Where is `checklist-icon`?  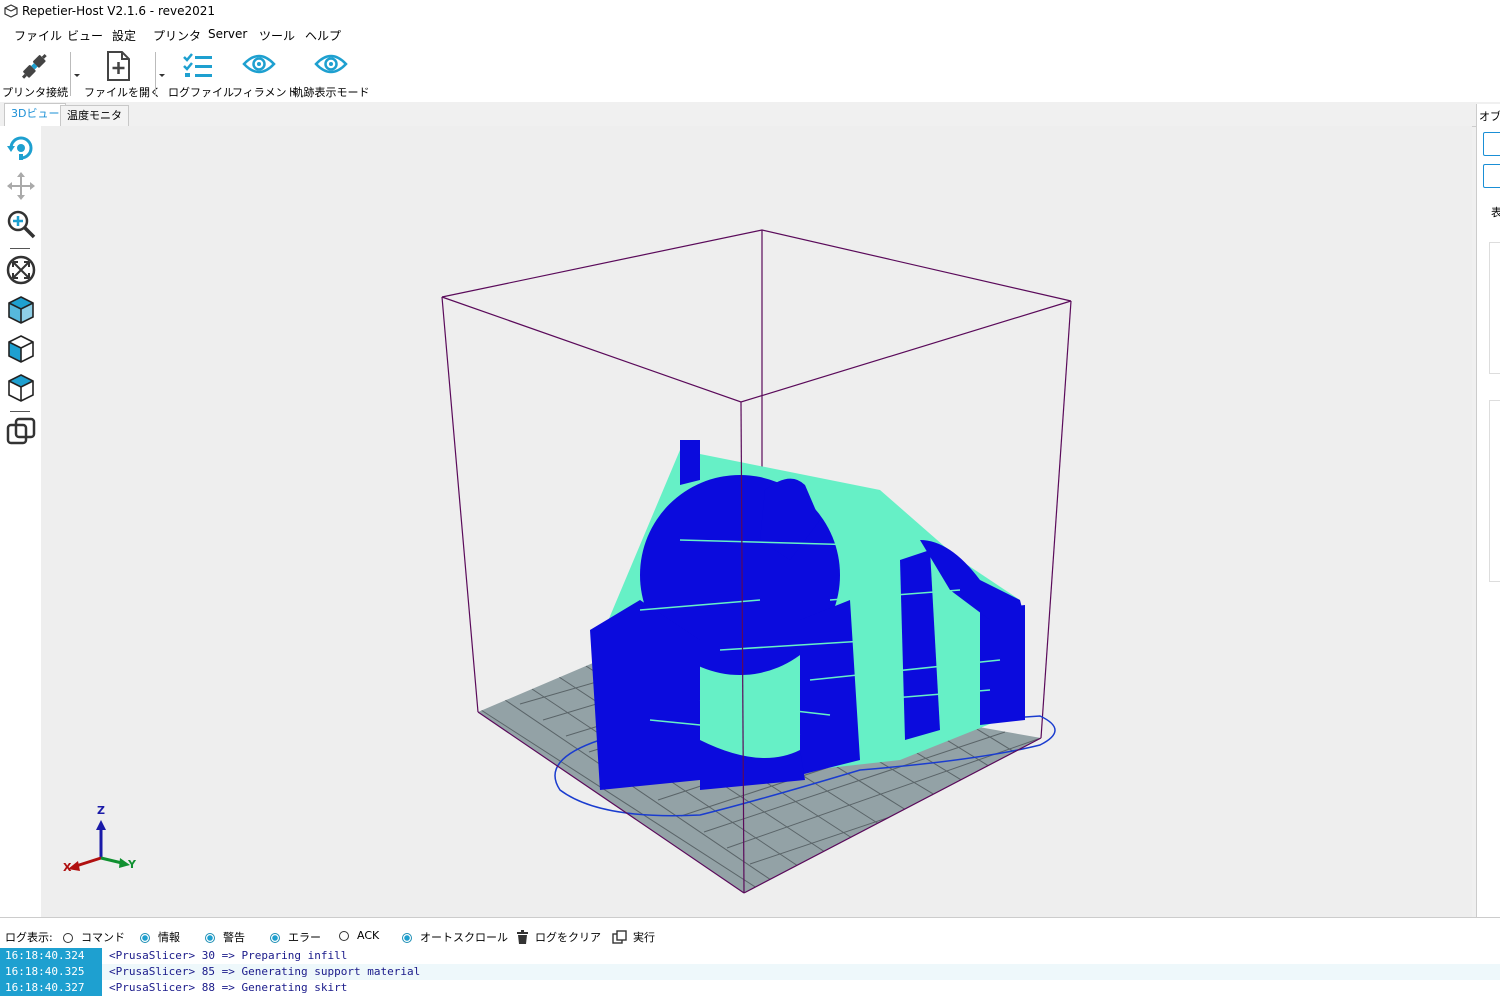 checklist-icon is located at coordinates (197, 65).